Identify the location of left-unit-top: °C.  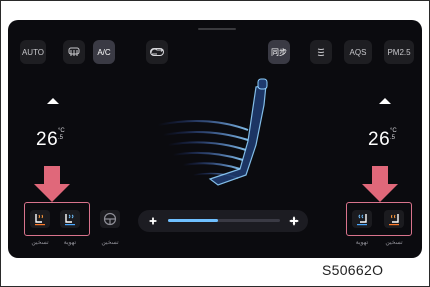
(61, 131).